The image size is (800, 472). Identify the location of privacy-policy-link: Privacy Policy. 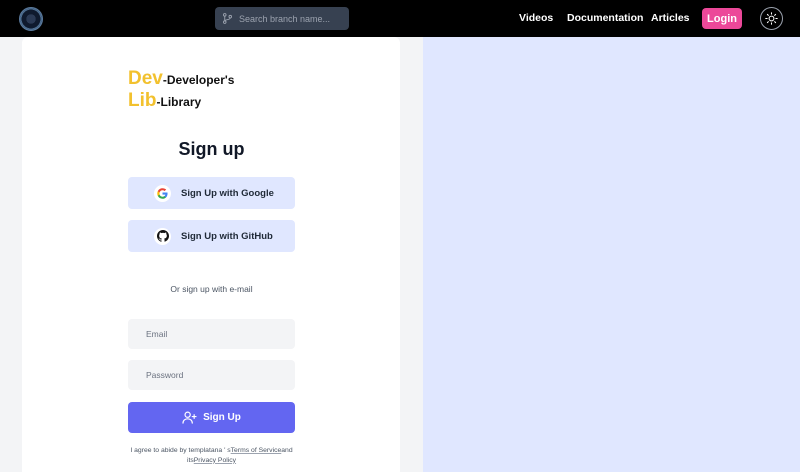
(215, 460).